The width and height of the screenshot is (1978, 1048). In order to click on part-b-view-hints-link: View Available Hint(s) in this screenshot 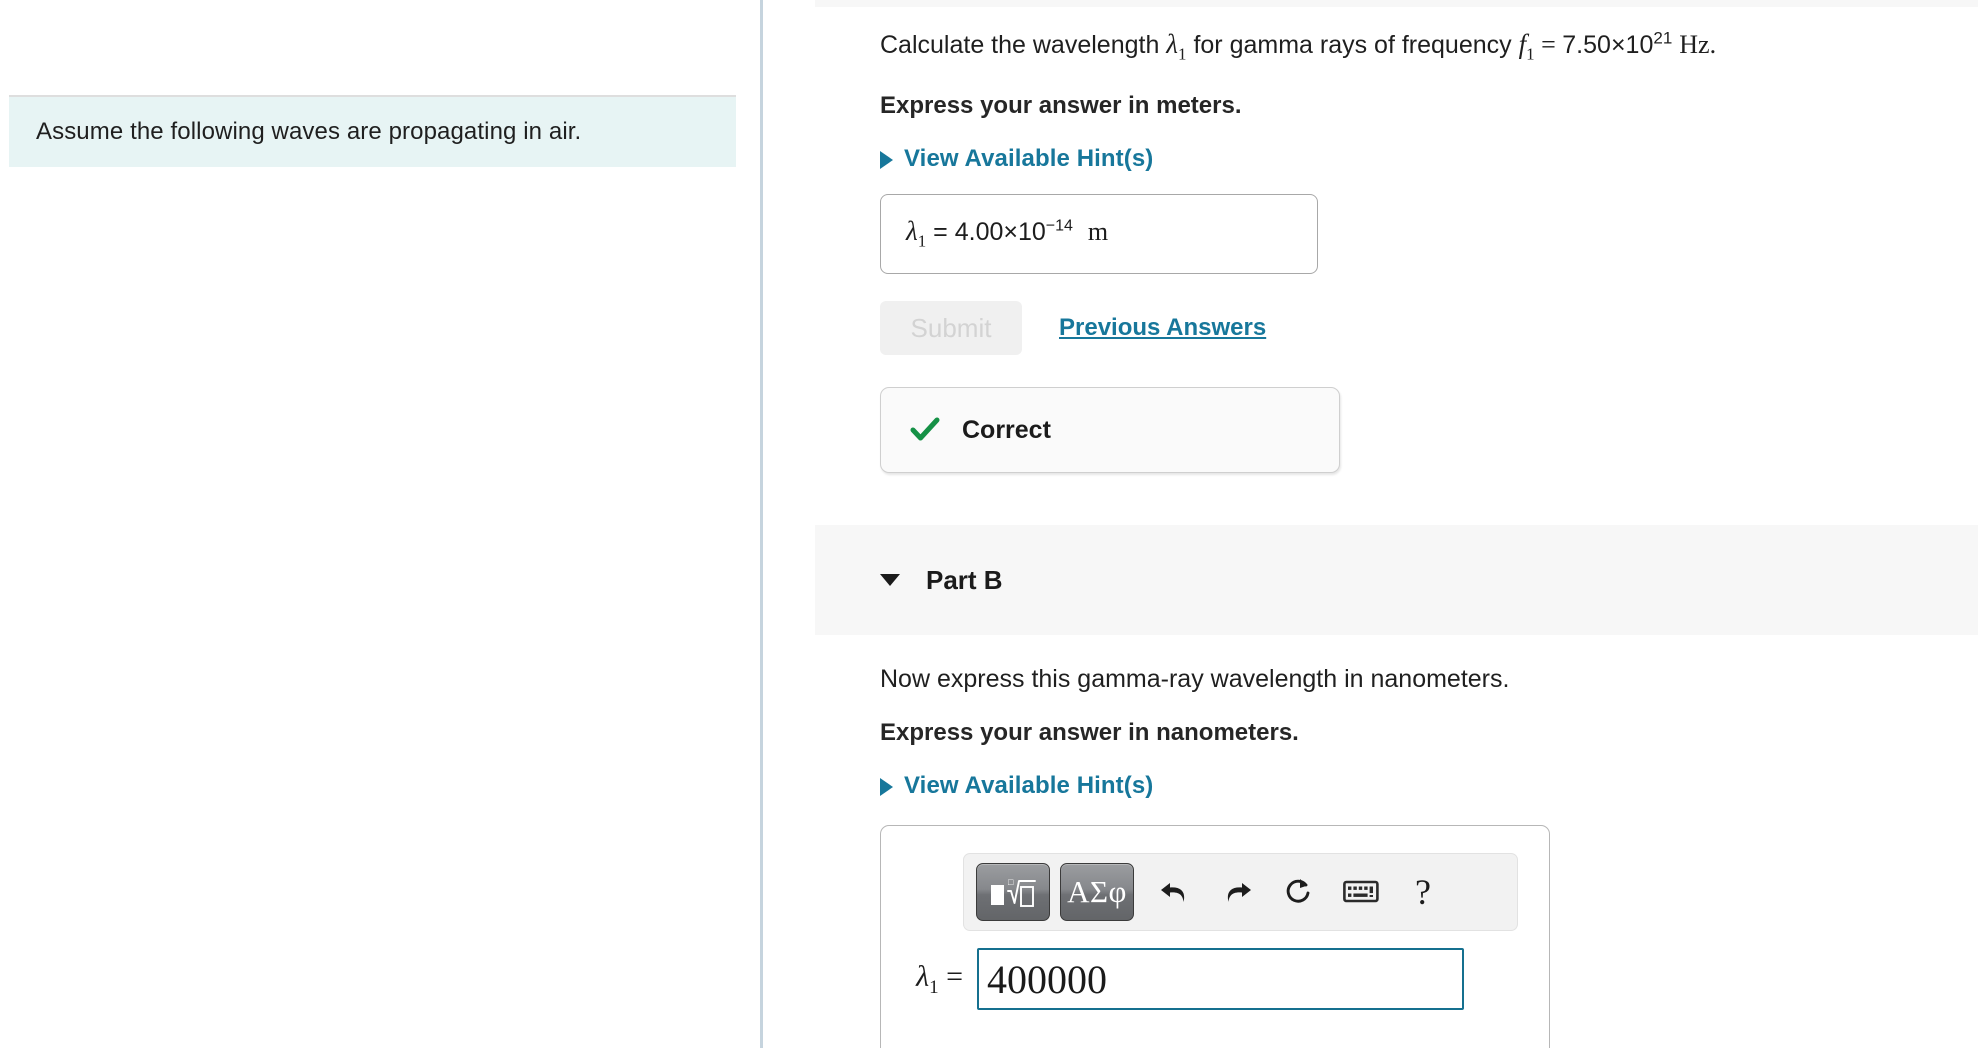, I will do `click(1016, 786)`.